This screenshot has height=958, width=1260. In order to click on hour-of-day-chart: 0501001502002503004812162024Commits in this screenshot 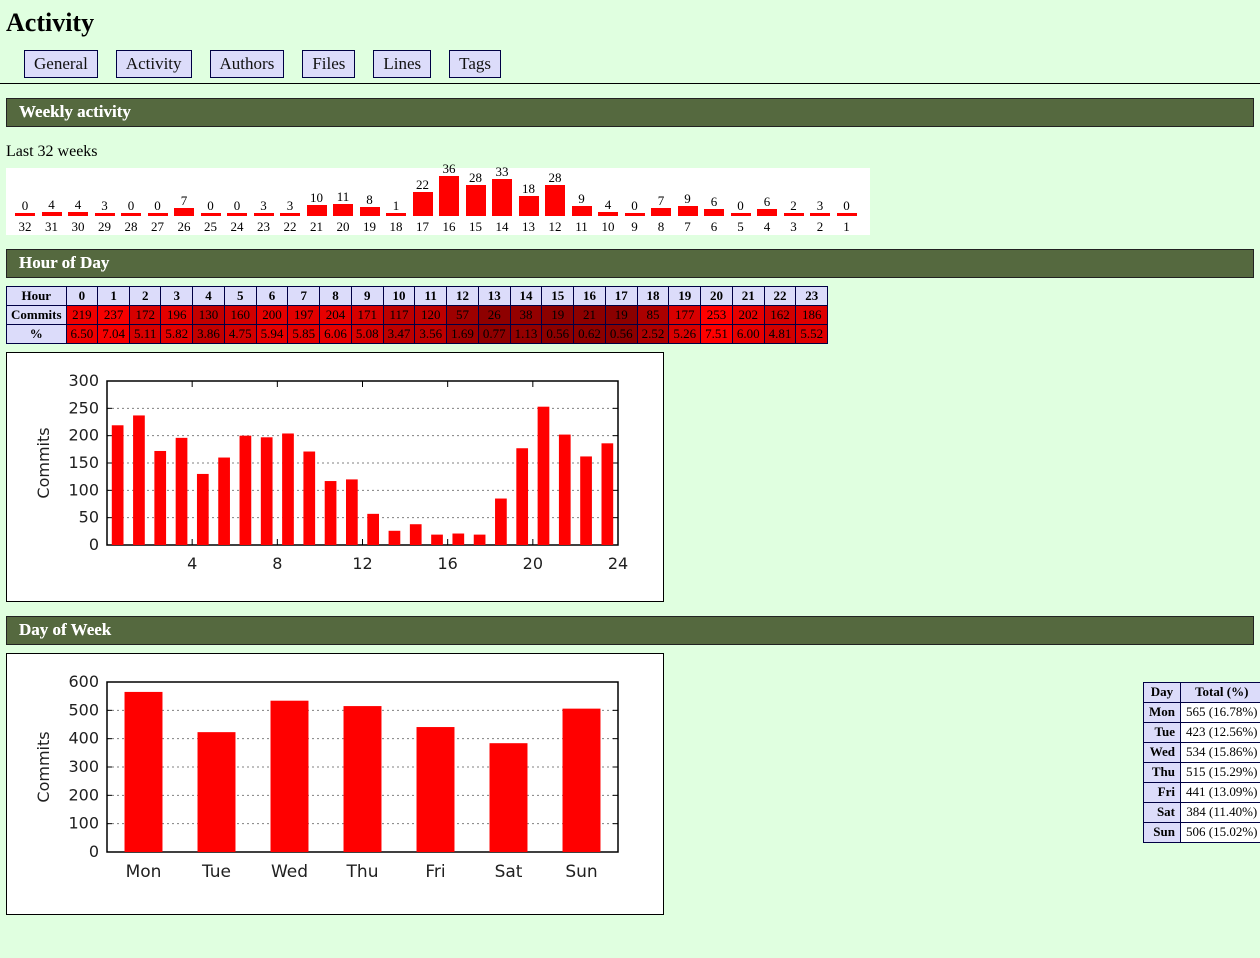, I will do `click(335, 477)`.